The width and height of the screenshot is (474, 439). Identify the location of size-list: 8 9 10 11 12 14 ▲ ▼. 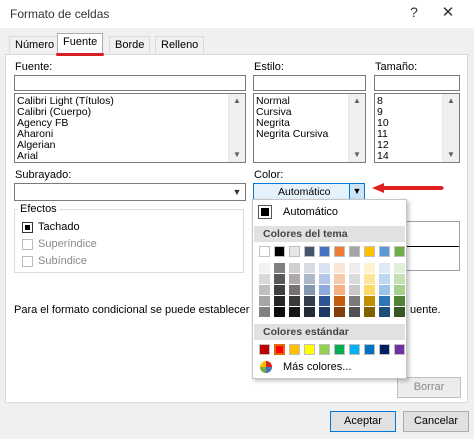
(417, 128).